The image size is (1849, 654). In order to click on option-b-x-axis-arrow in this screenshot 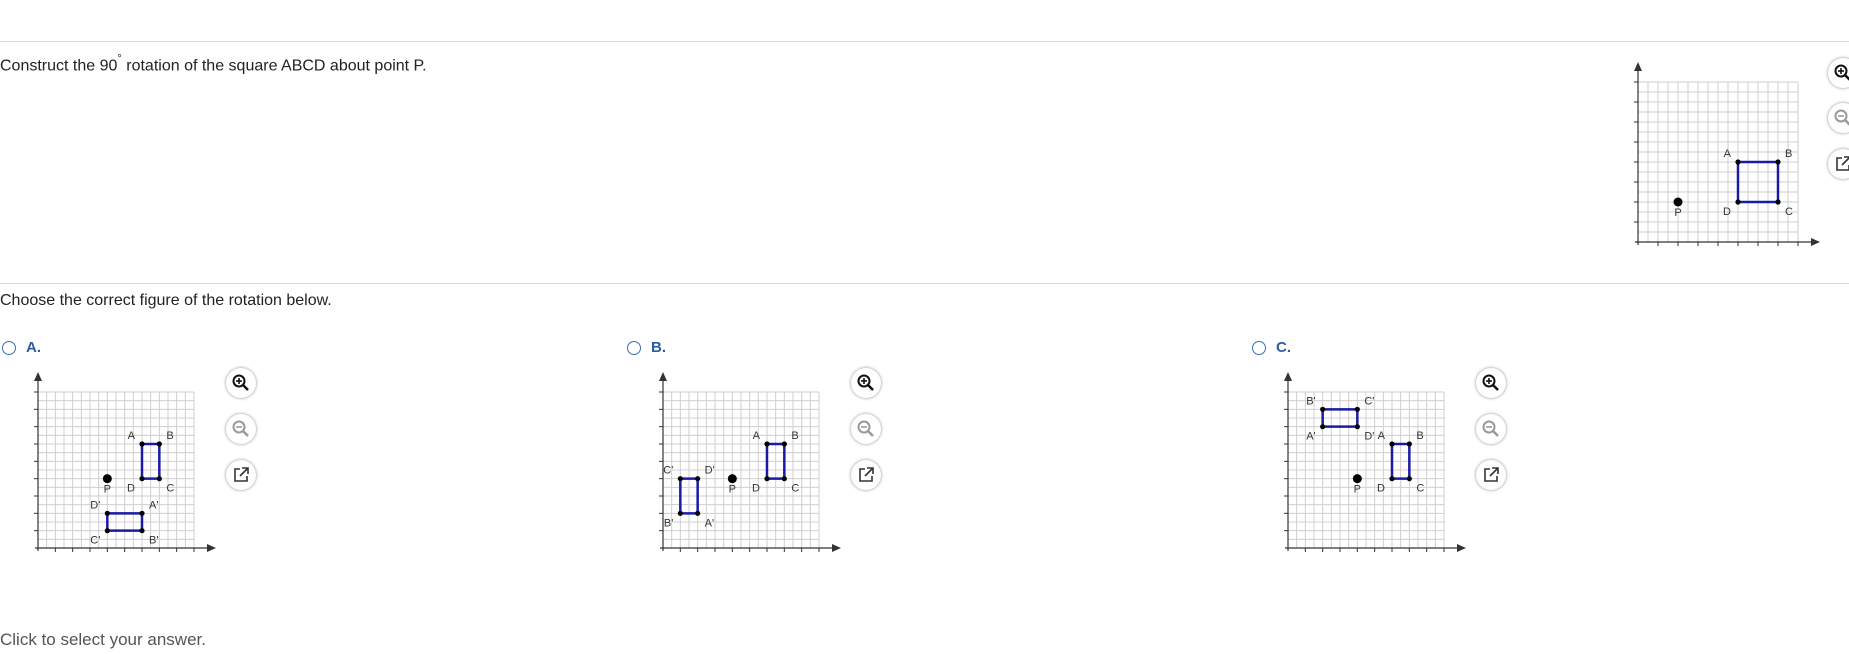, I will do `click(836, 548)`.